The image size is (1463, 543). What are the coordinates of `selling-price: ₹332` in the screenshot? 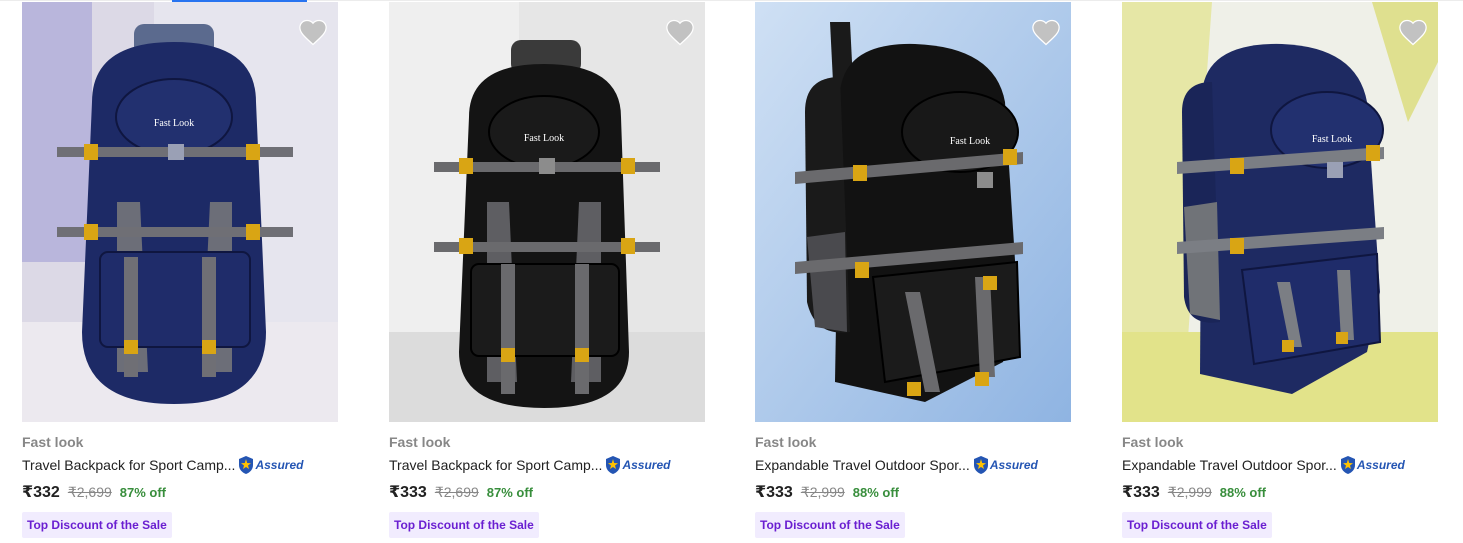 It's located at (41, 492).